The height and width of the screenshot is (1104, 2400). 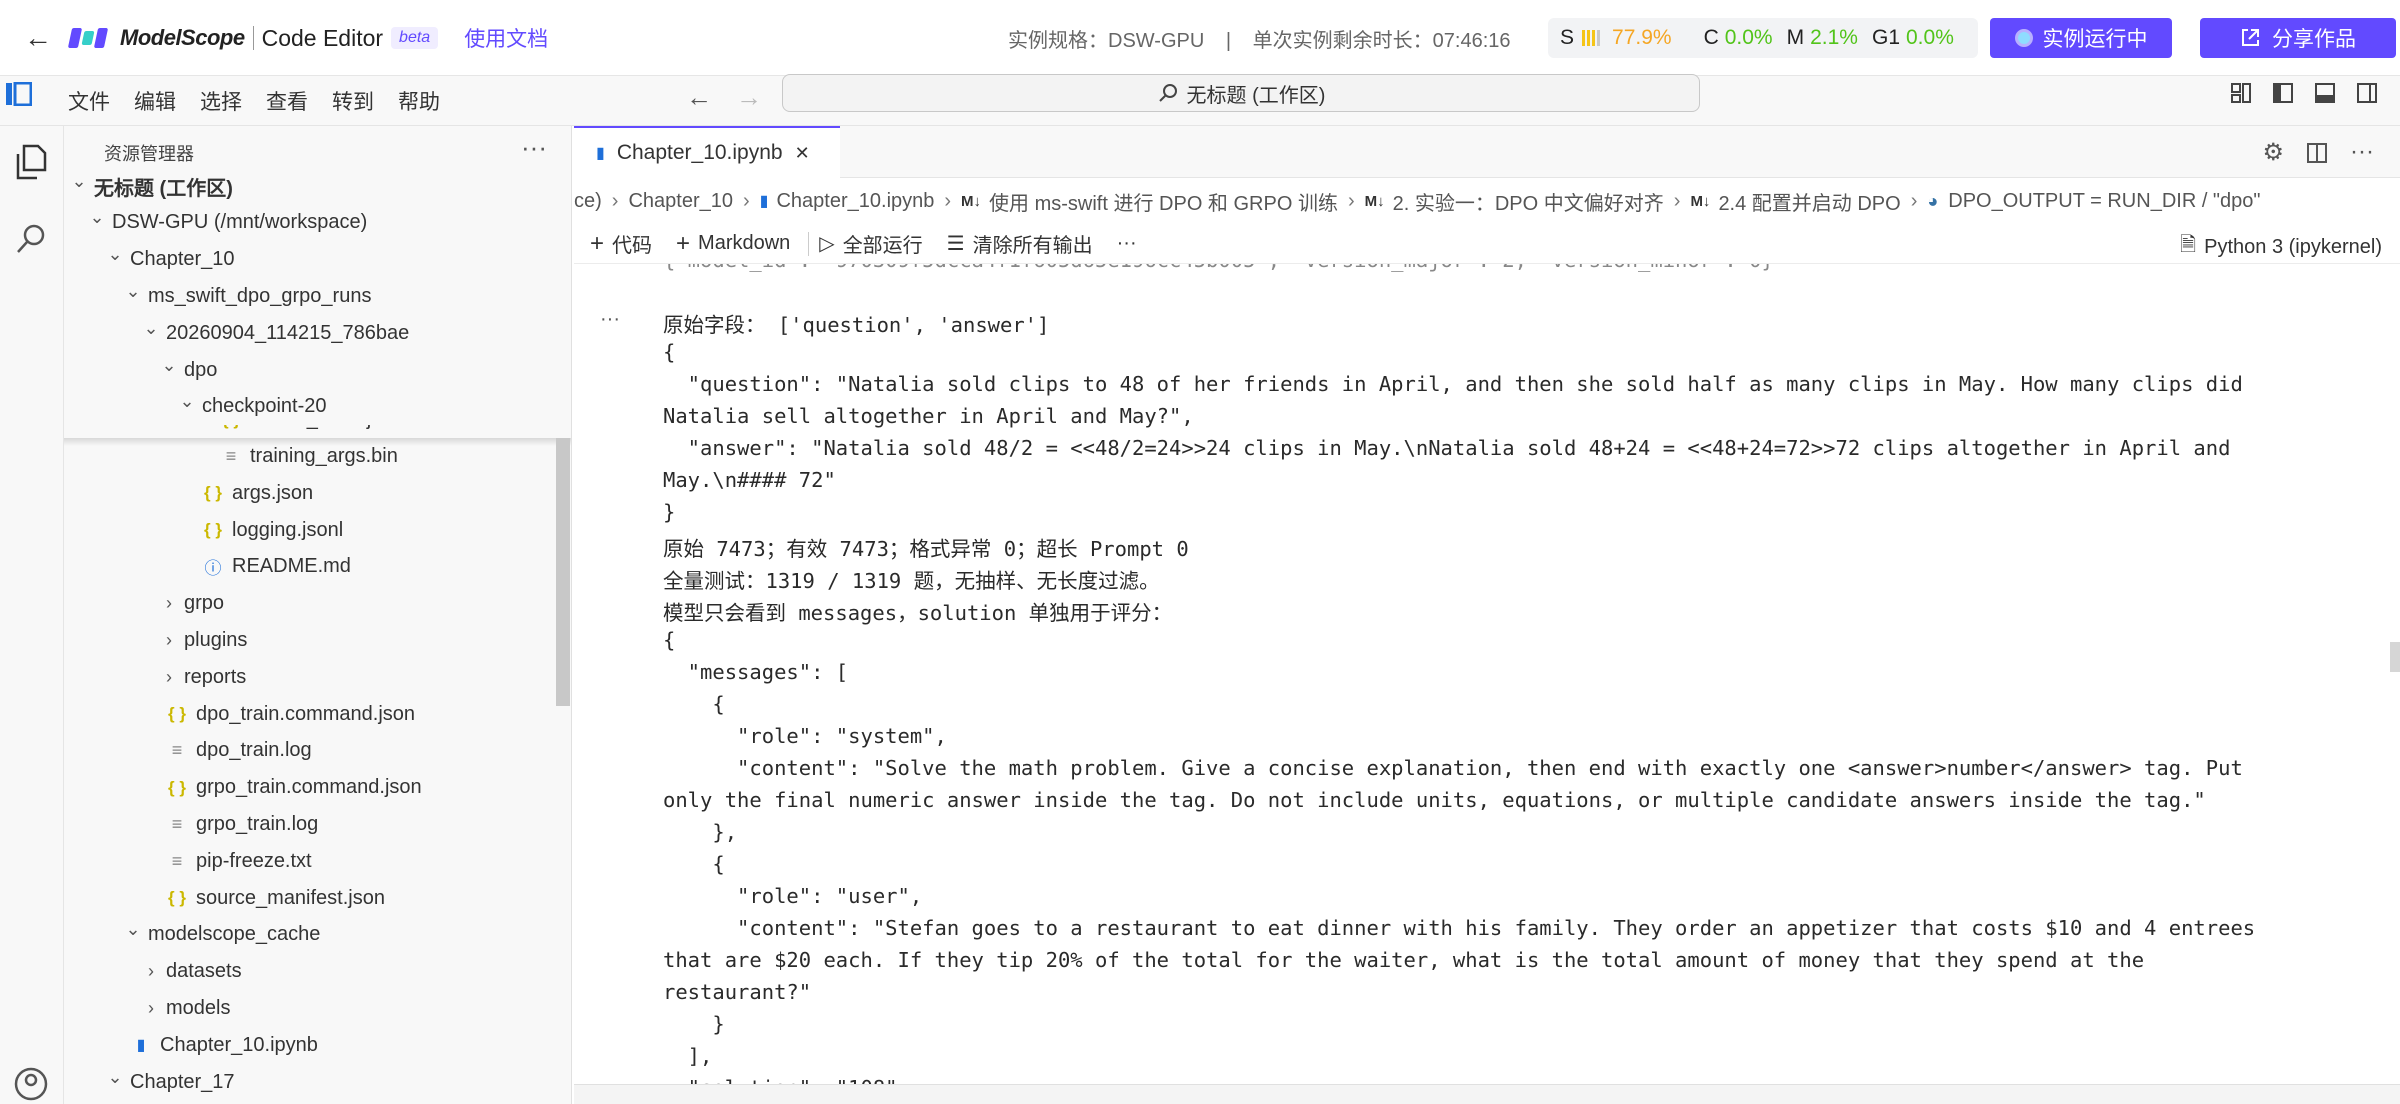 What do you see at coordinates (31, 162) in the screenshot?
I see `explorer-files-icon` at bounding box center [31, 162].